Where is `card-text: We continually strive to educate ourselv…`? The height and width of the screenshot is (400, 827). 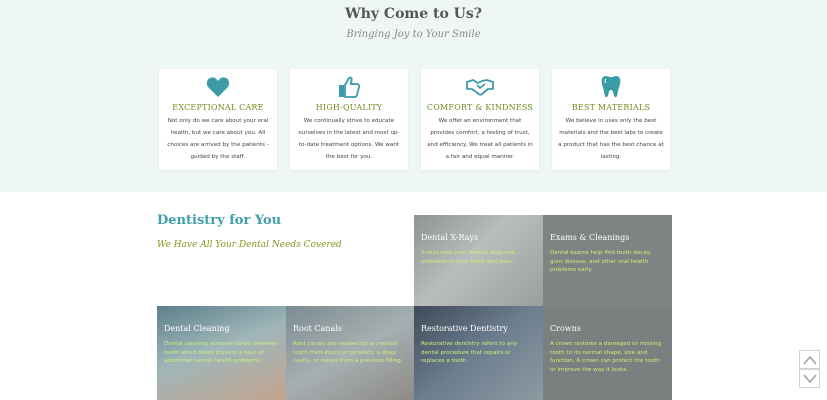
card-text: We continually strive to educate ourselv… is located at coordinates (349, 139).